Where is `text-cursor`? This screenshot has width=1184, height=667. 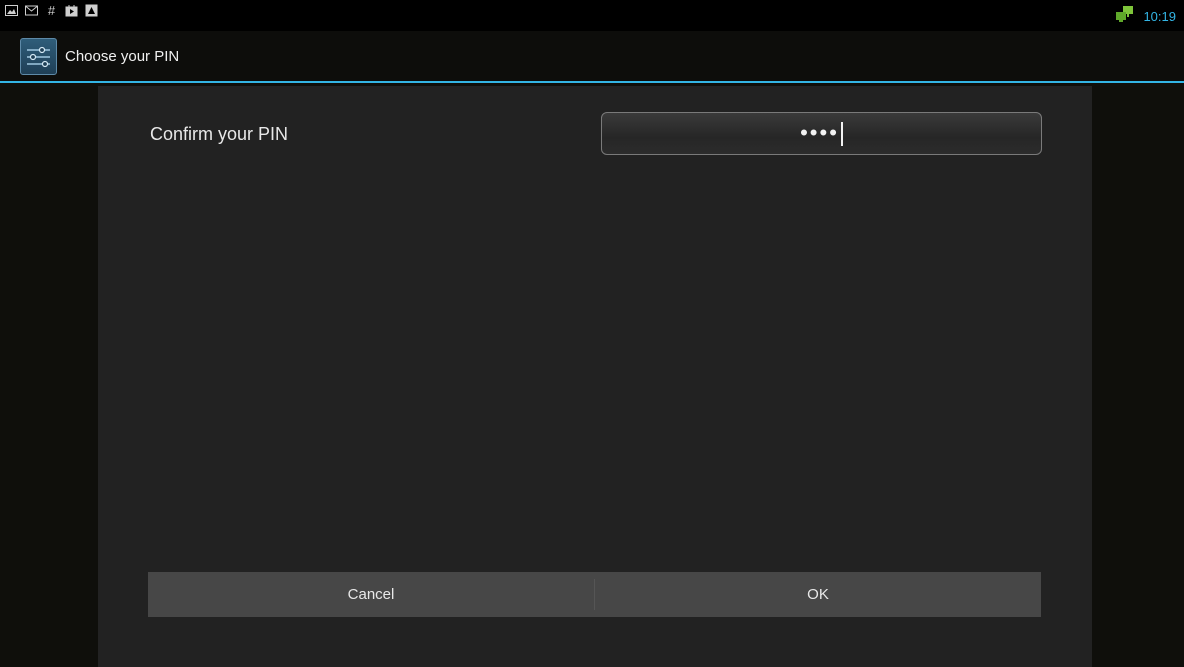
text-cursor is located at coordinates (841, 134).